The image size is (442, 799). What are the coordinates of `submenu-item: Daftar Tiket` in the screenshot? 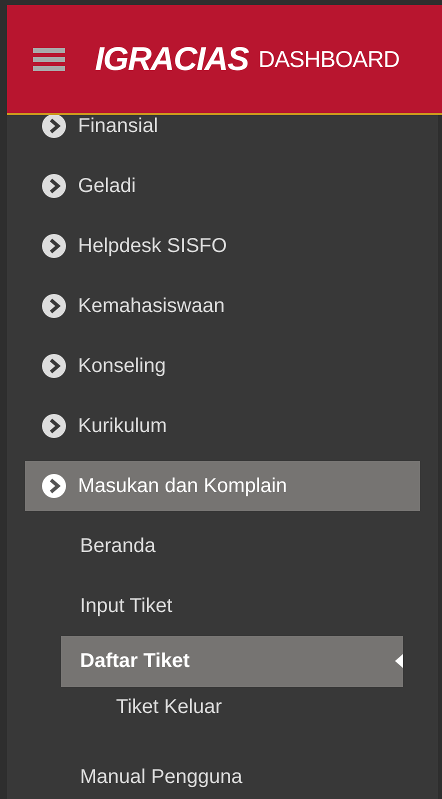 It's located at (232, 661).